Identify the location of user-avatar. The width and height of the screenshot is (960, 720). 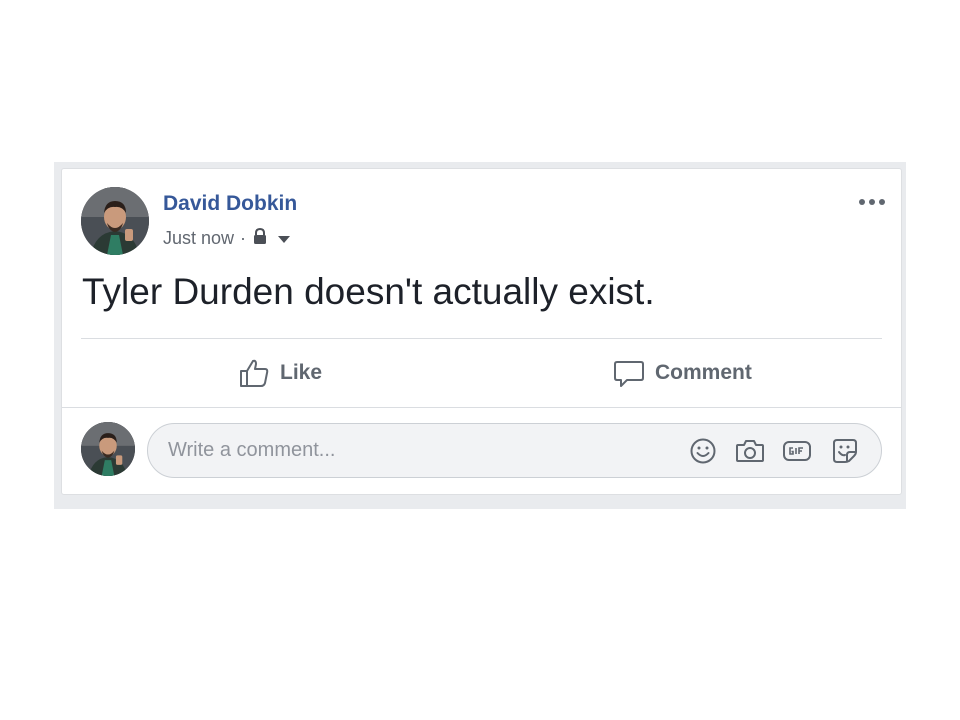
(108, 449).